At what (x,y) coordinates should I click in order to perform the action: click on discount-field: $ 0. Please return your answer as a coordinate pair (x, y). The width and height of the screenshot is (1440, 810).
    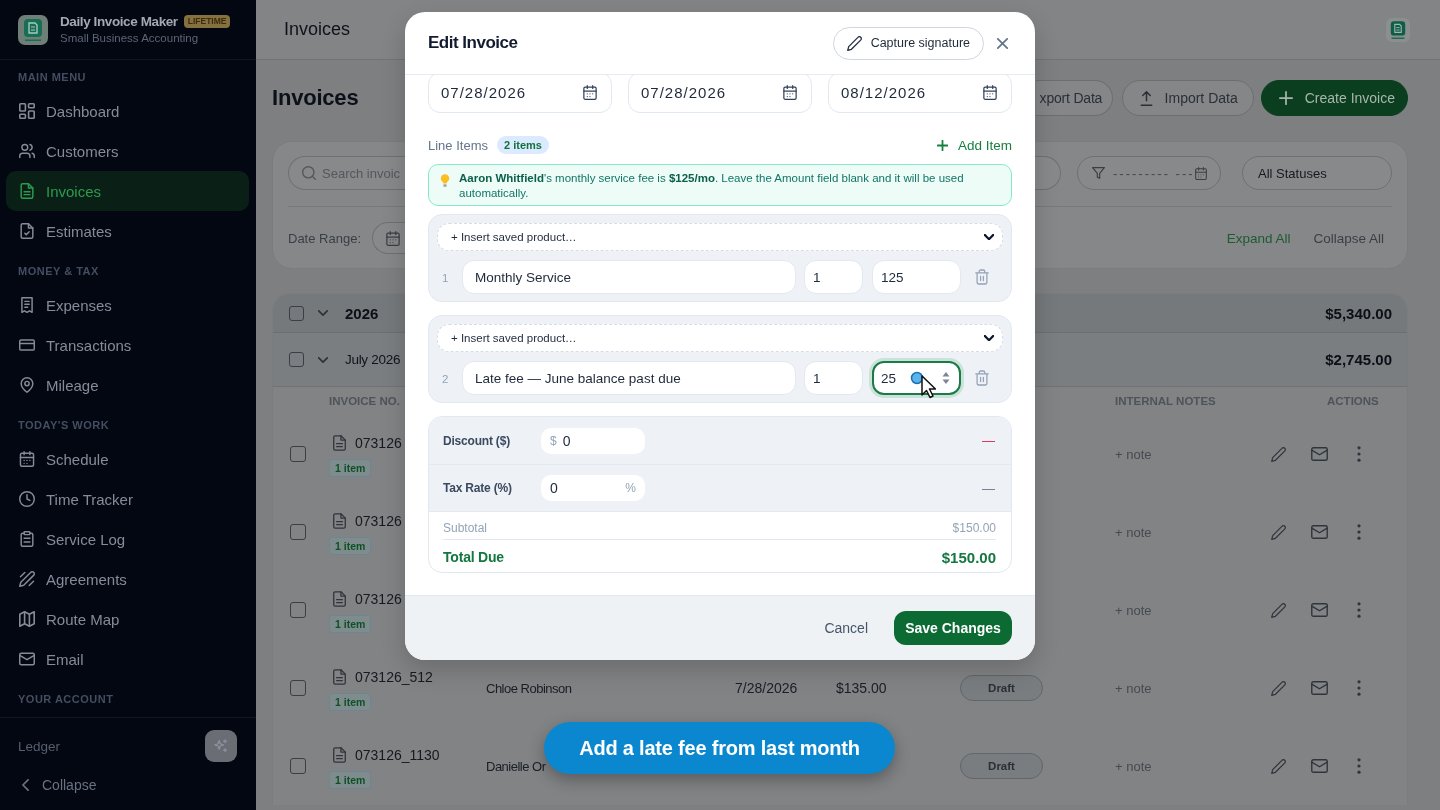
    Looking at the image, I should click on (593, 440).